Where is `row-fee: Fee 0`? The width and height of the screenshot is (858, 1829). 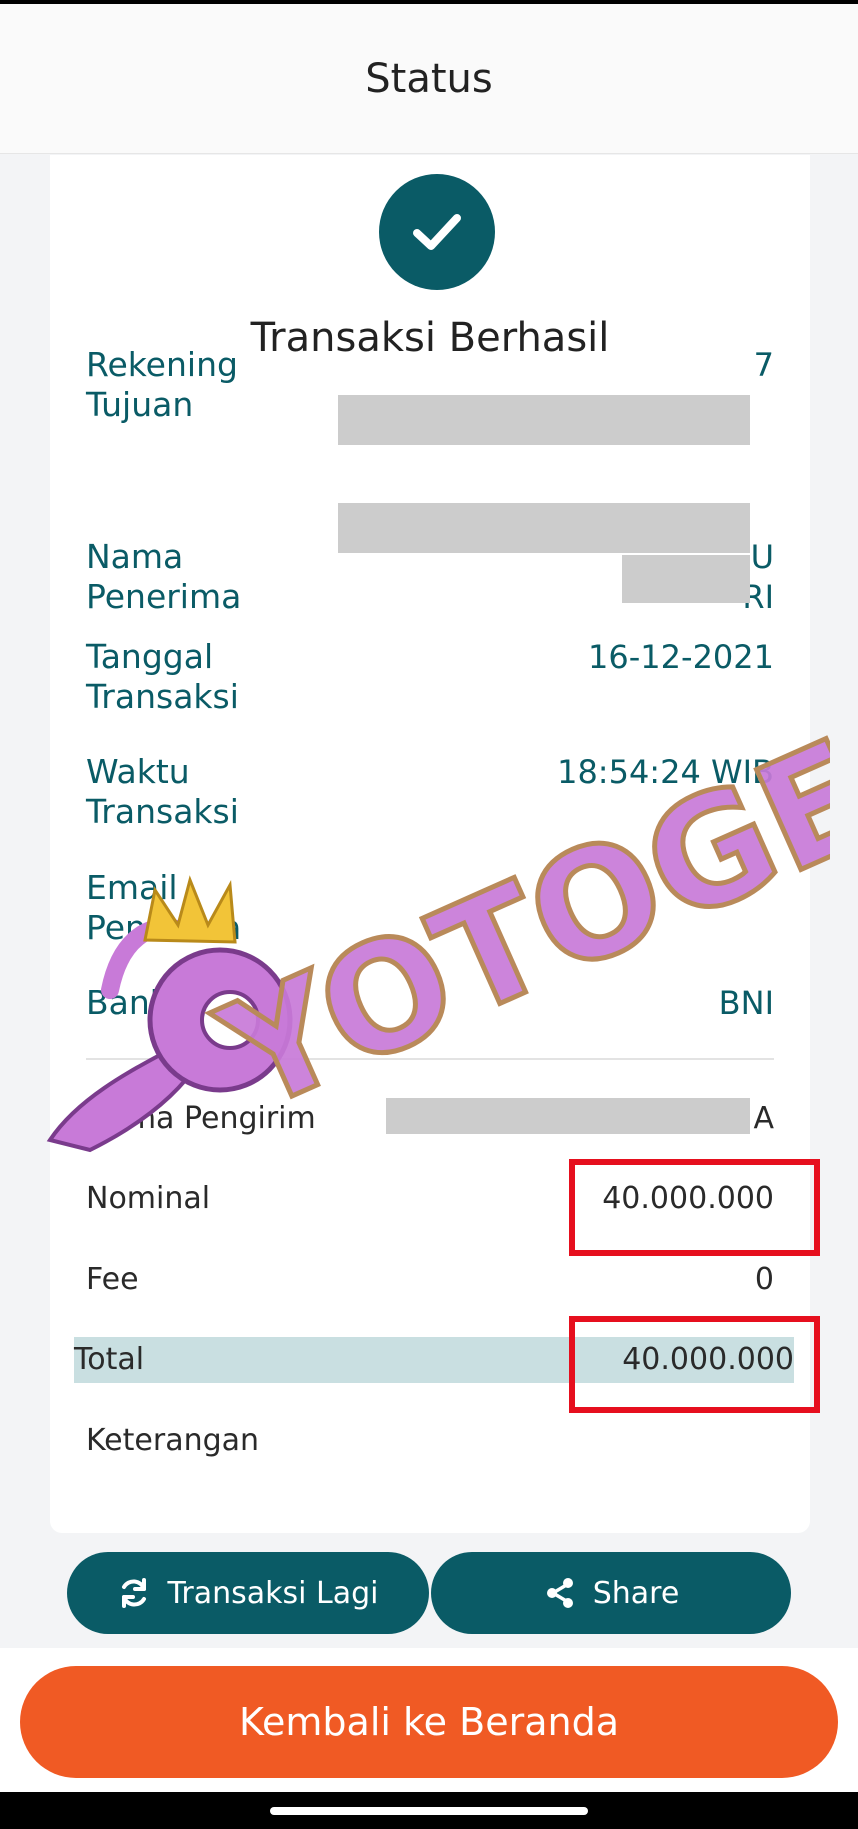
row-fee: Fee 0 is located at coordinates (430, 1280).